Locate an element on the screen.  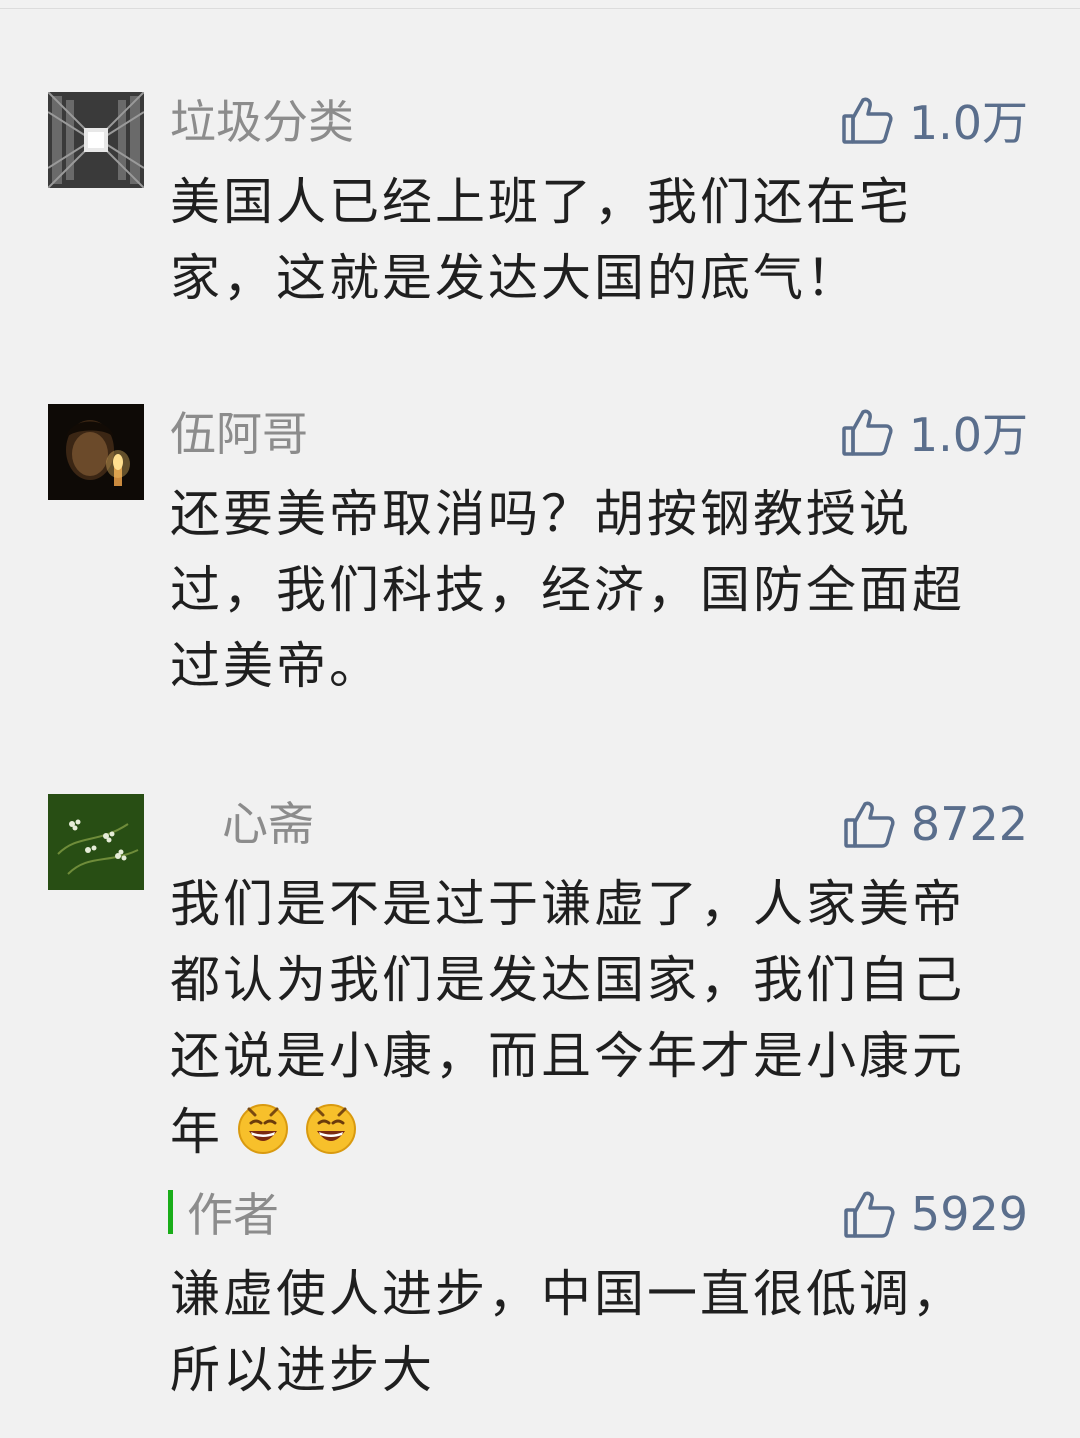
comment-nickname: 伍阿哥 is located at coordinates (239, 434).